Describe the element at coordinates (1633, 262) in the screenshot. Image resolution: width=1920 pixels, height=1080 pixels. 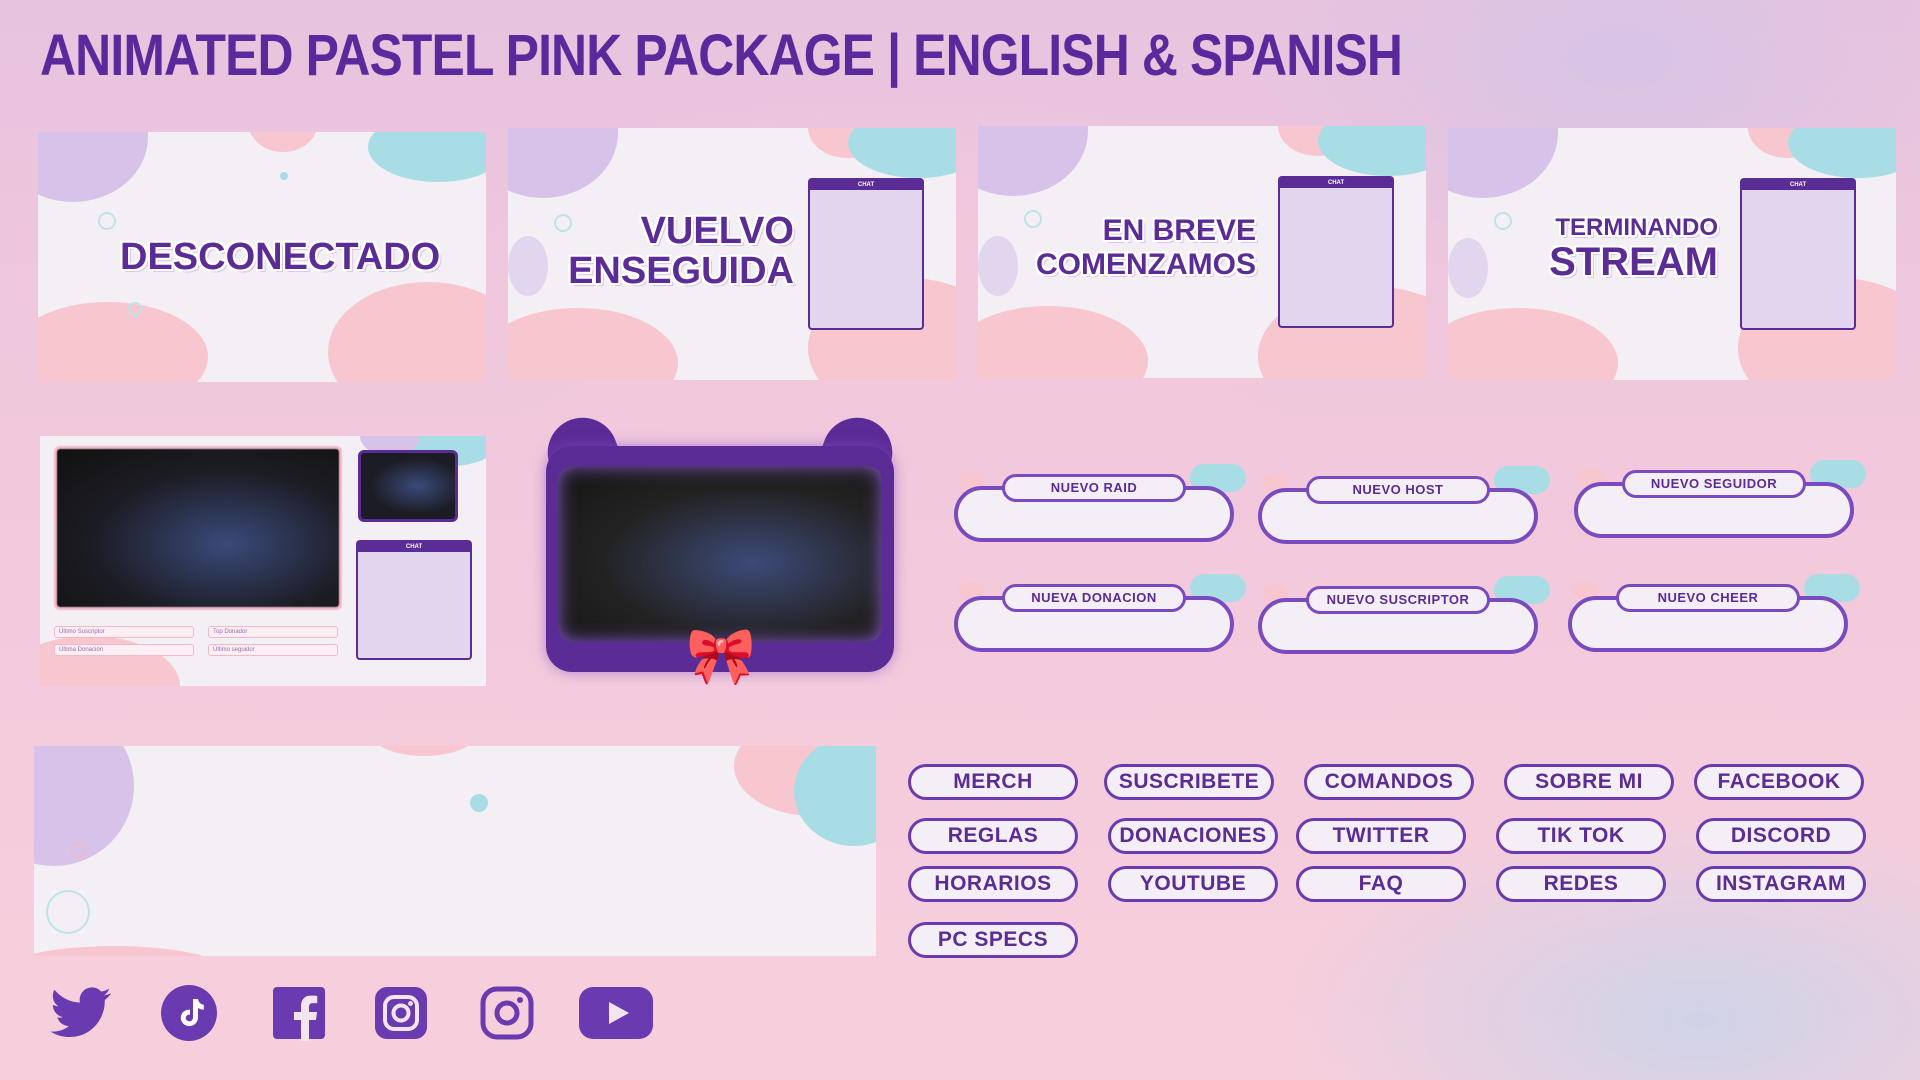
I see `scene-title-line2: STREAM` at that location.